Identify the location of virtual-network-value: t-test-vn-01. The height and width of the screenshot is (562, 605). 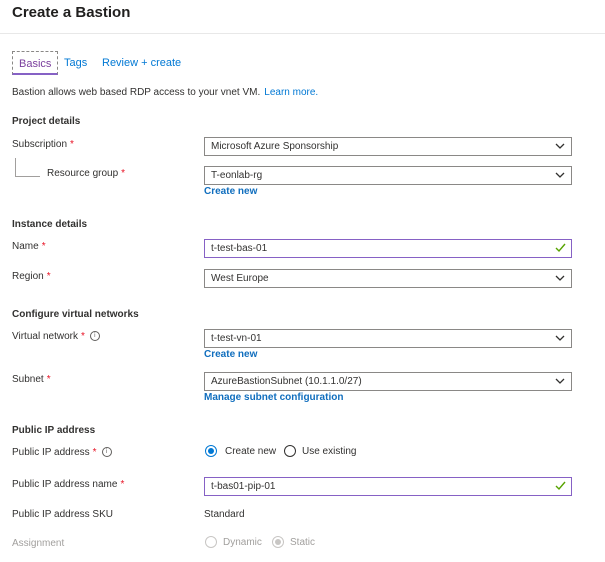
(236, 338).